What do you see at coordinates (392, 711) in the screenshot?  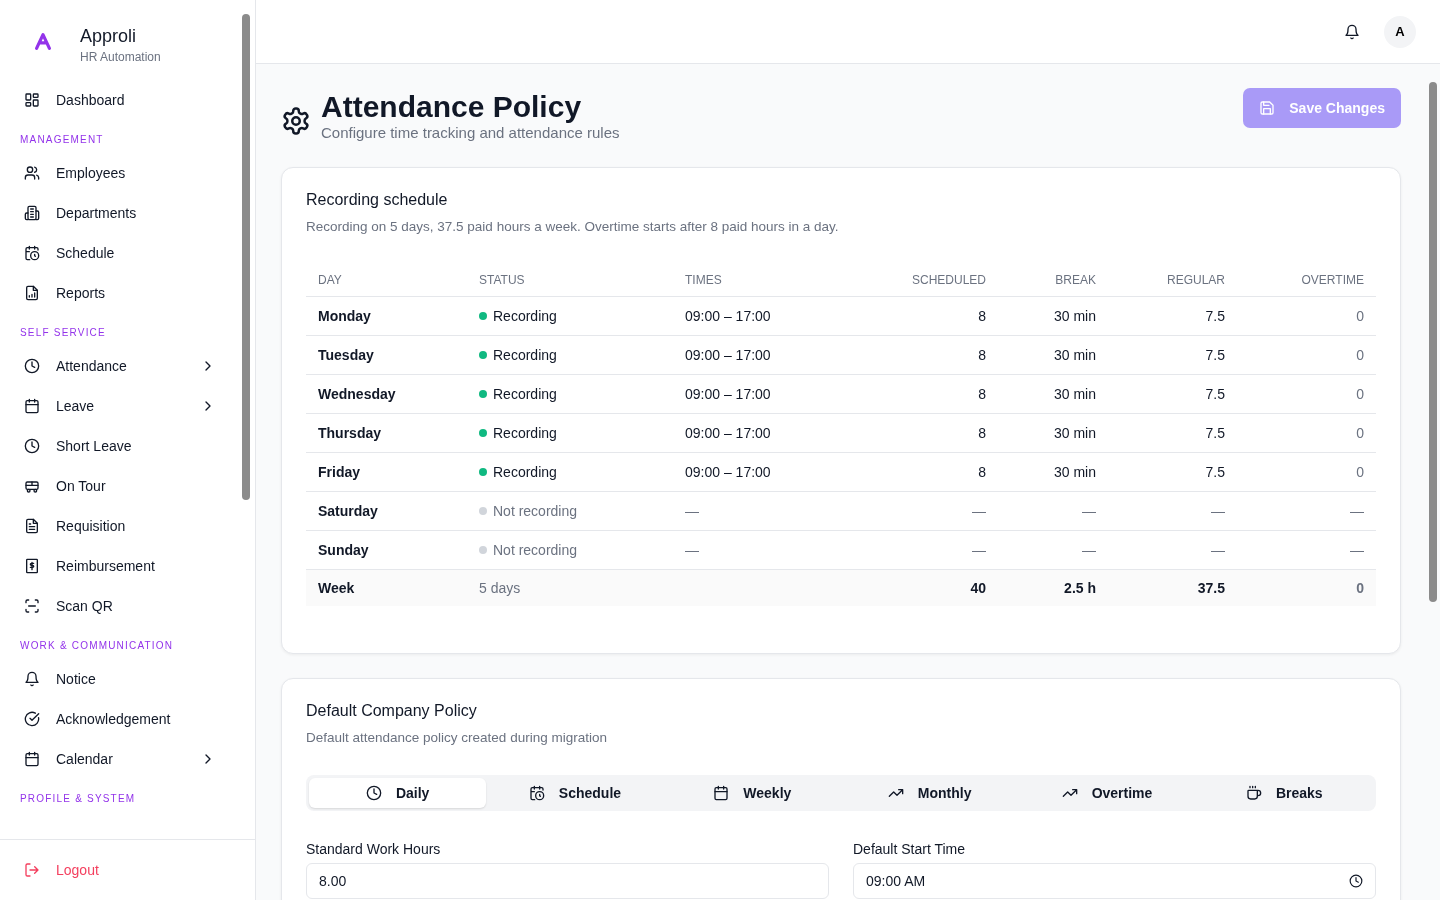 I see `card-title: Default Company Policy` at bounding box center [392, 711].